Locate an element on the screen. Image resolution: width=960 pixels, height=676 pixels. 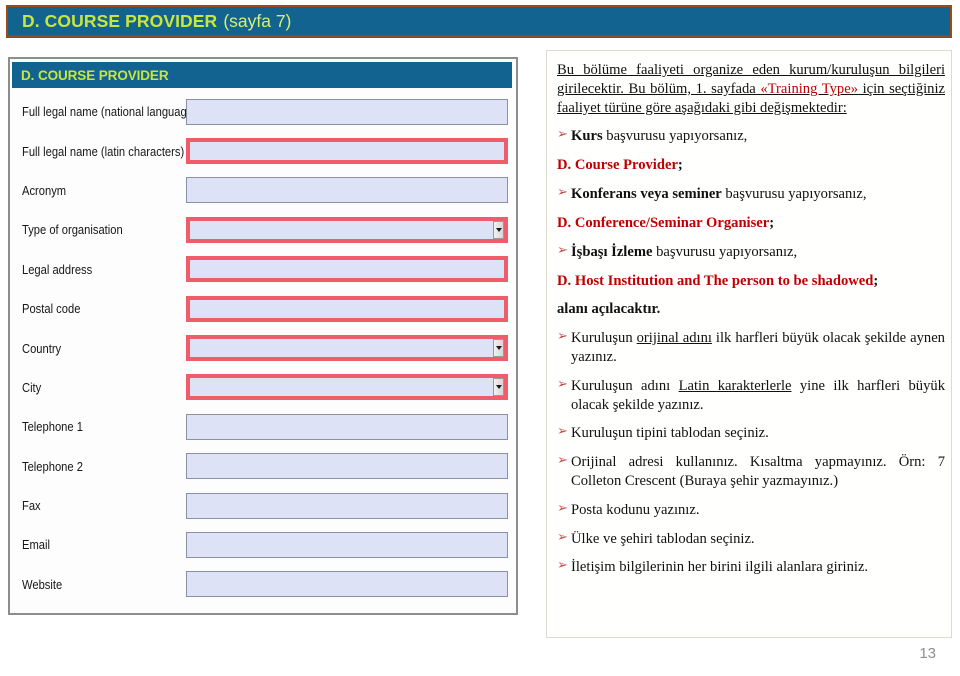
field-label: Full legal name (national language) is located at coordinates (109, 112).